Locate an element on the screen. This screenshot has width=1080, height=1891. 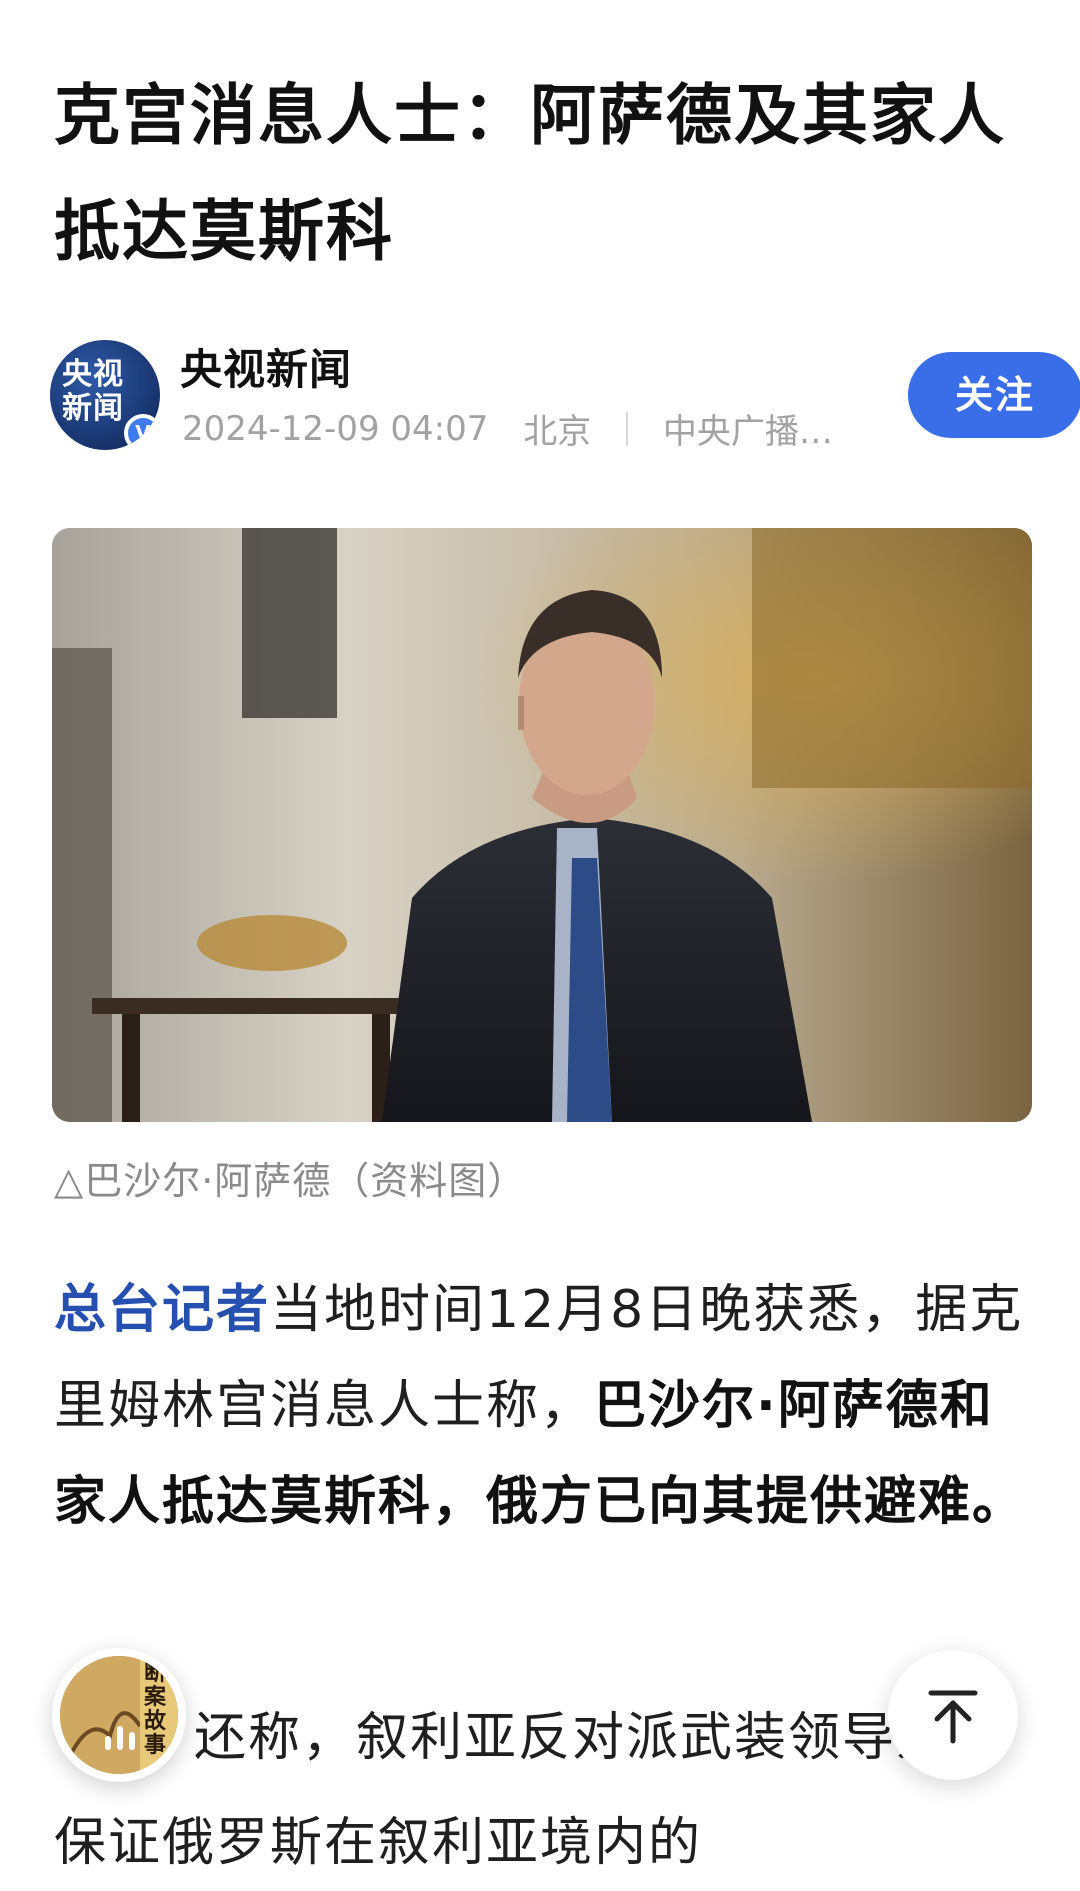
article-title: 克宫消息人士：阿萨德及其家人抵达莫斯科 is located at coordinates (530, 173).